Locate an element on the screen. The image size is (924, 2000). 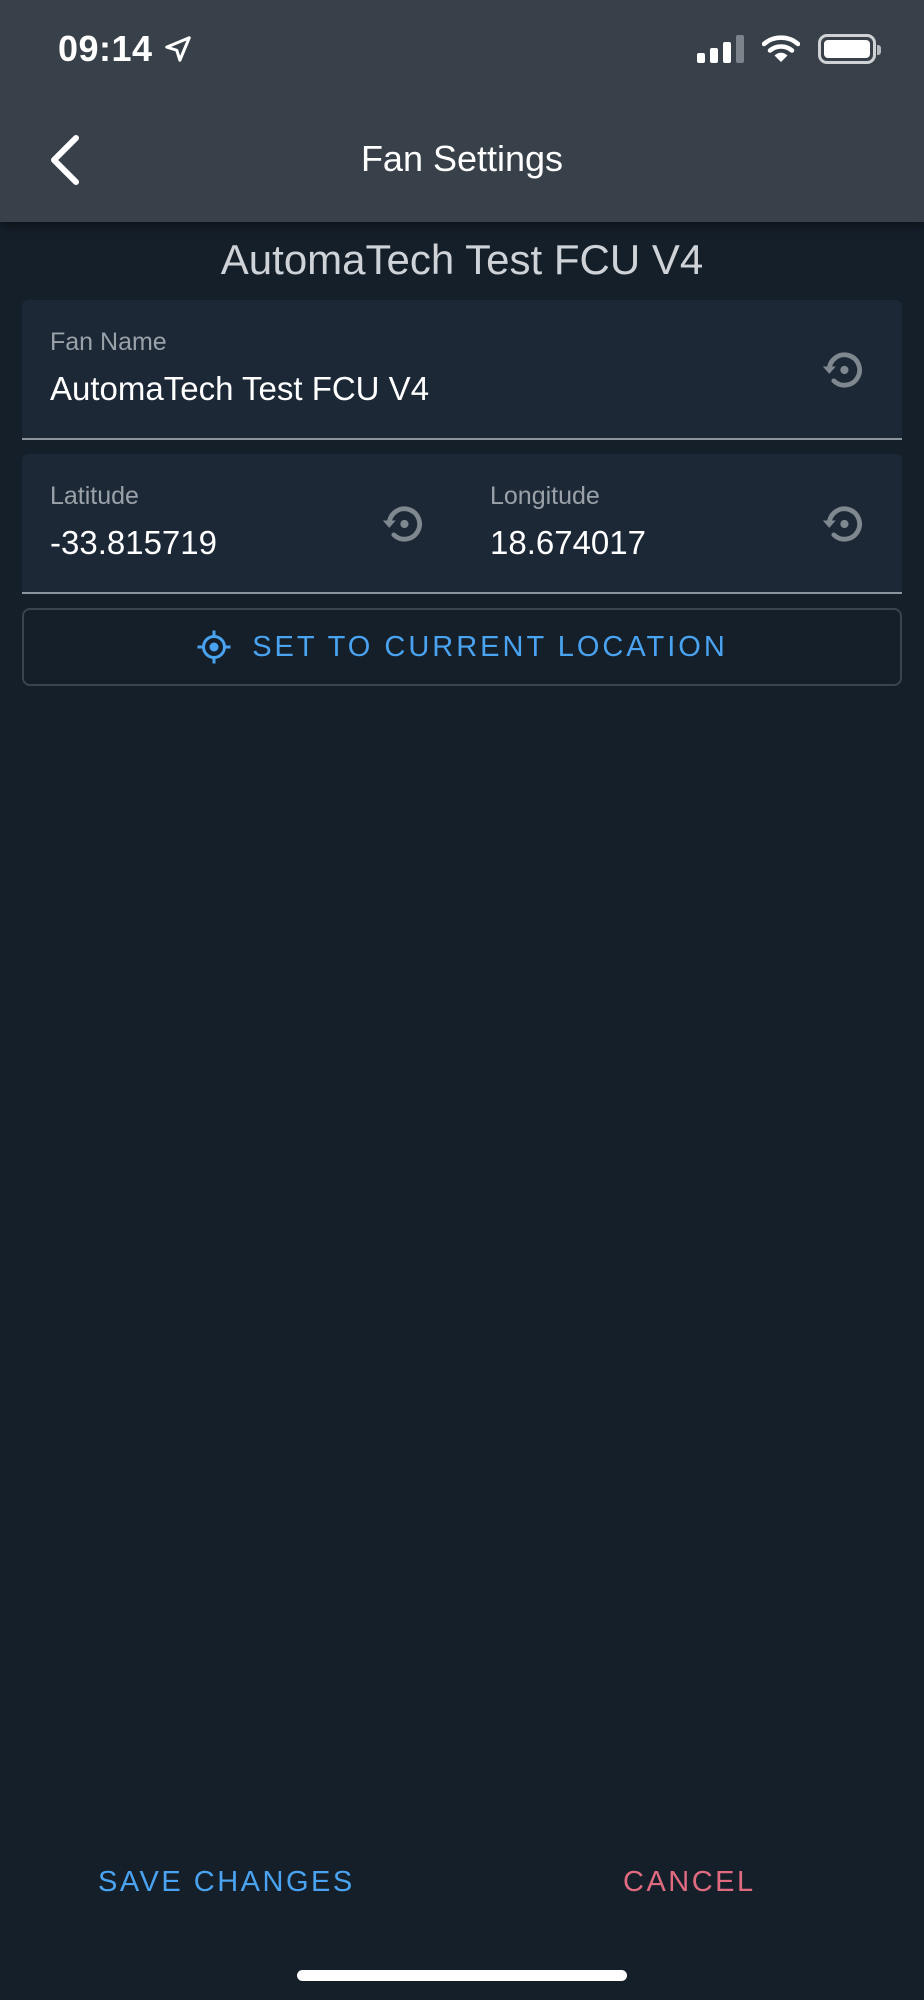
latitude-label: Latitude is located at coordinates (94, 496).